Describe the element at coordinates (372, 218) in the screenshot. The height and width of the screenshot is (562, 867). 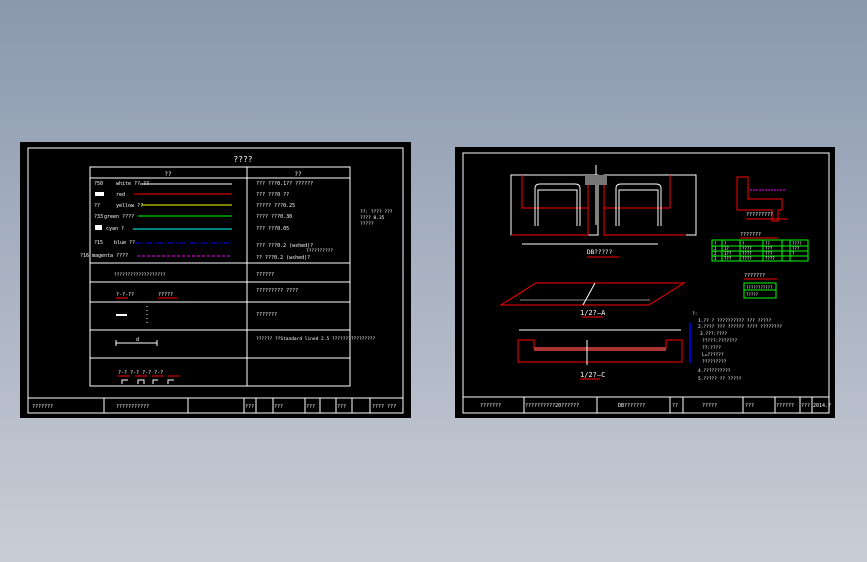
I see `svg-text: ???? 0.35` at that location.